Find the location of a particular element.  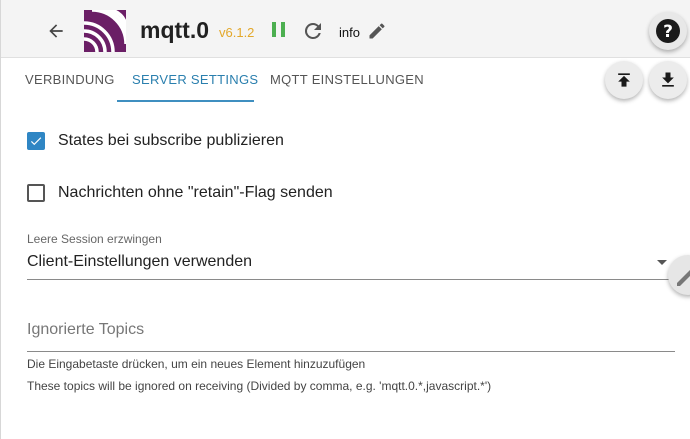

instance-title: mqtt.0 is located at coordinates (174, 30).